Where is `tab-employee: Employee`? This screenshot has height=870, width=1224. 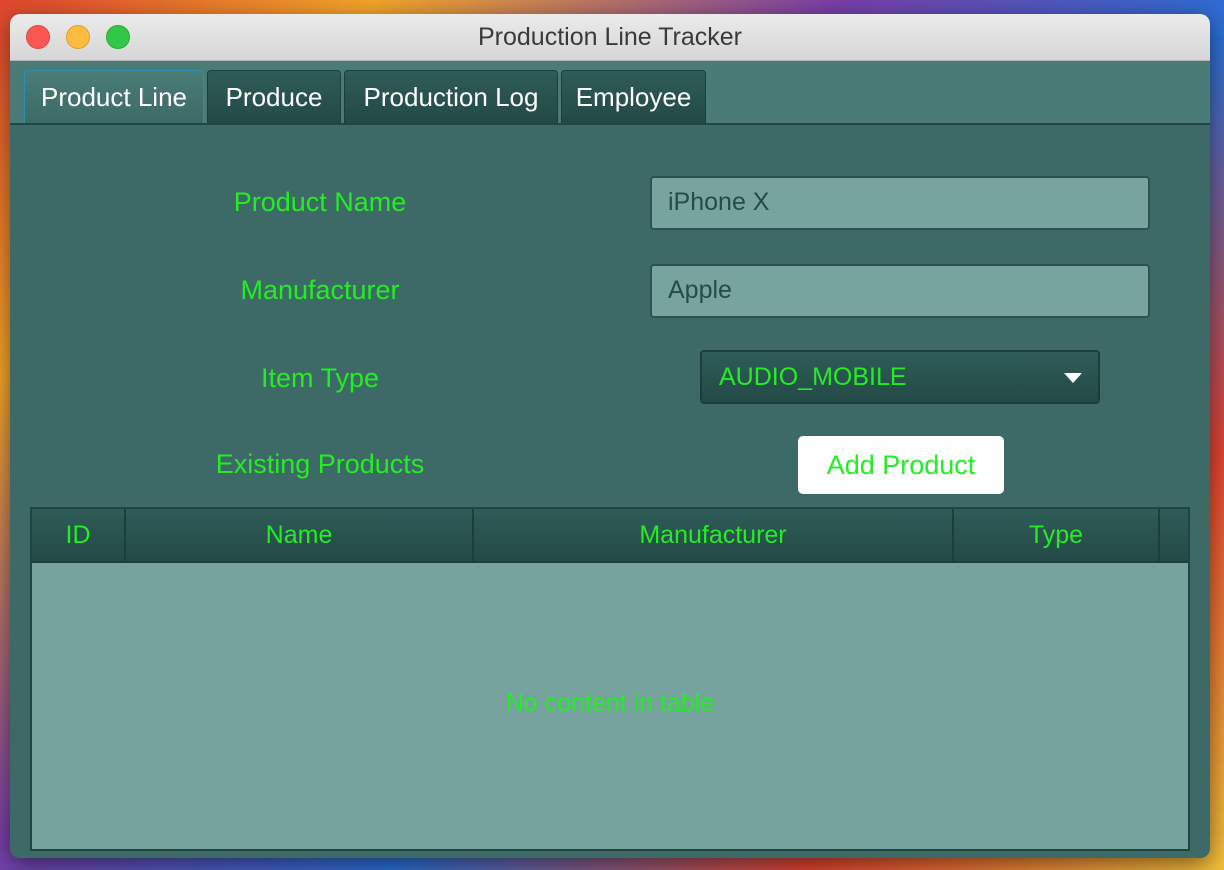
tab-employee: Employee is located at coordinates (633, 96).